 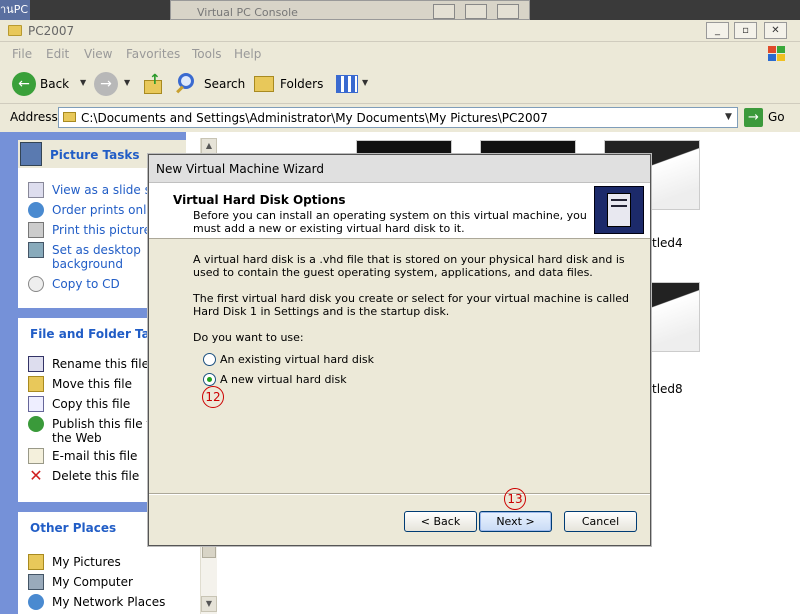 I want to click on scroll-down-icon: ▼, so click(x=209, y=604).